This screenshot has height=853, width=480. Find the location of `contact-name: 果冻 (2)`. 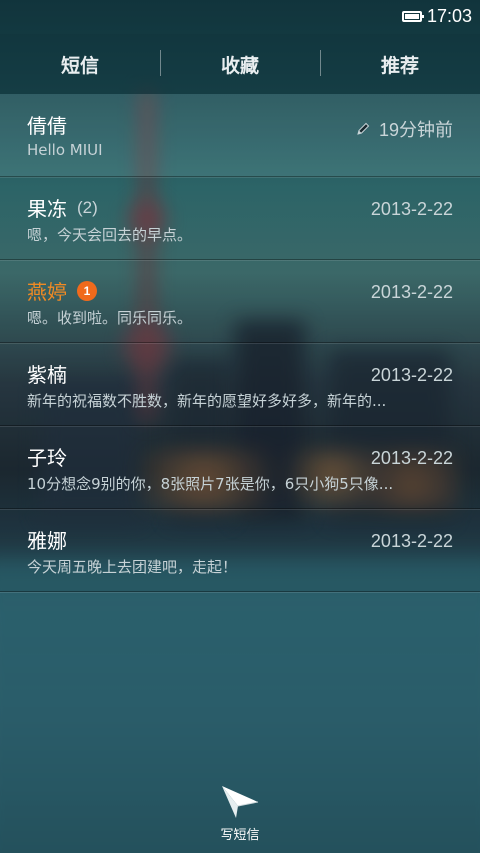

contact-name: 果冻 (2) is located at coordinates (62, 207).